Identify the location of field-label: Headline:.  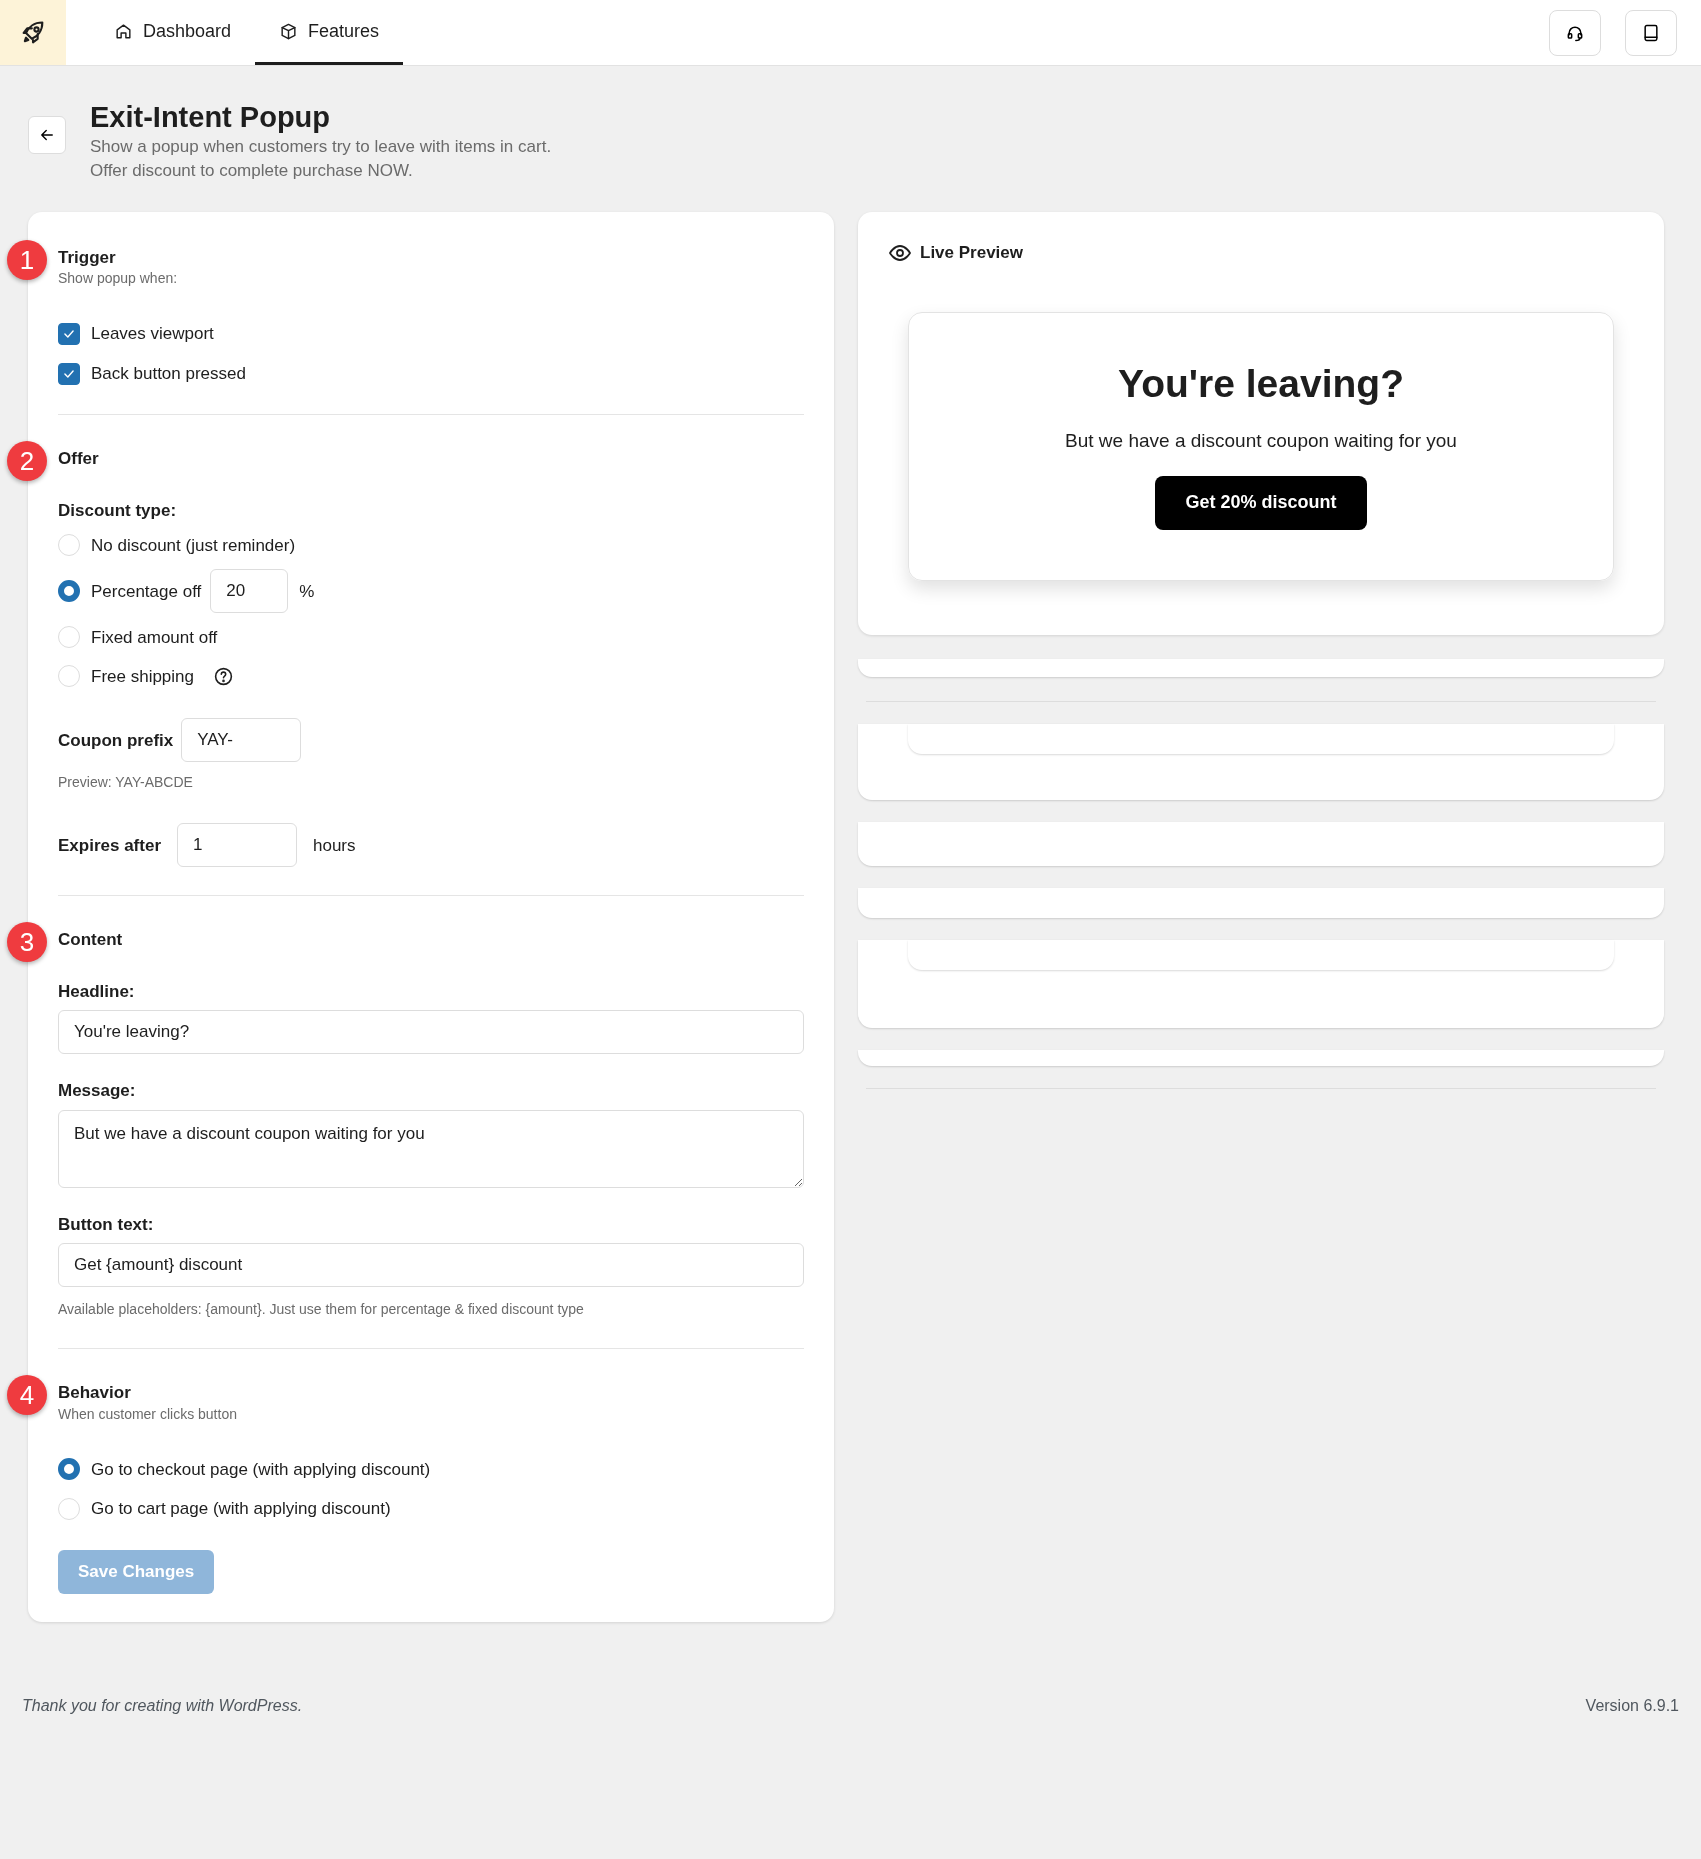
(97, 991).